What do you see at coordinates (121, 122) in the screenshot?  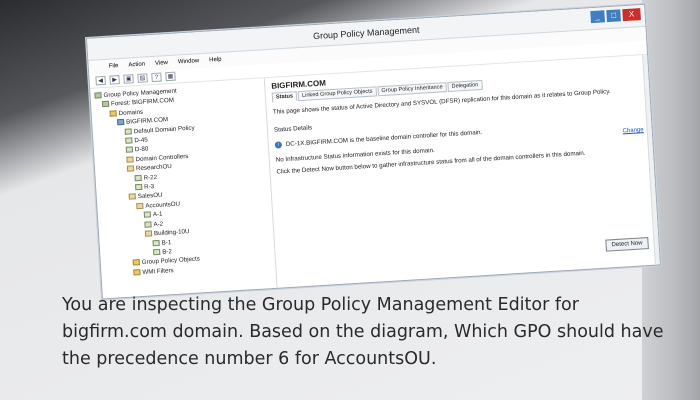 I see `domain-icon` at bounding box center [121, 122].